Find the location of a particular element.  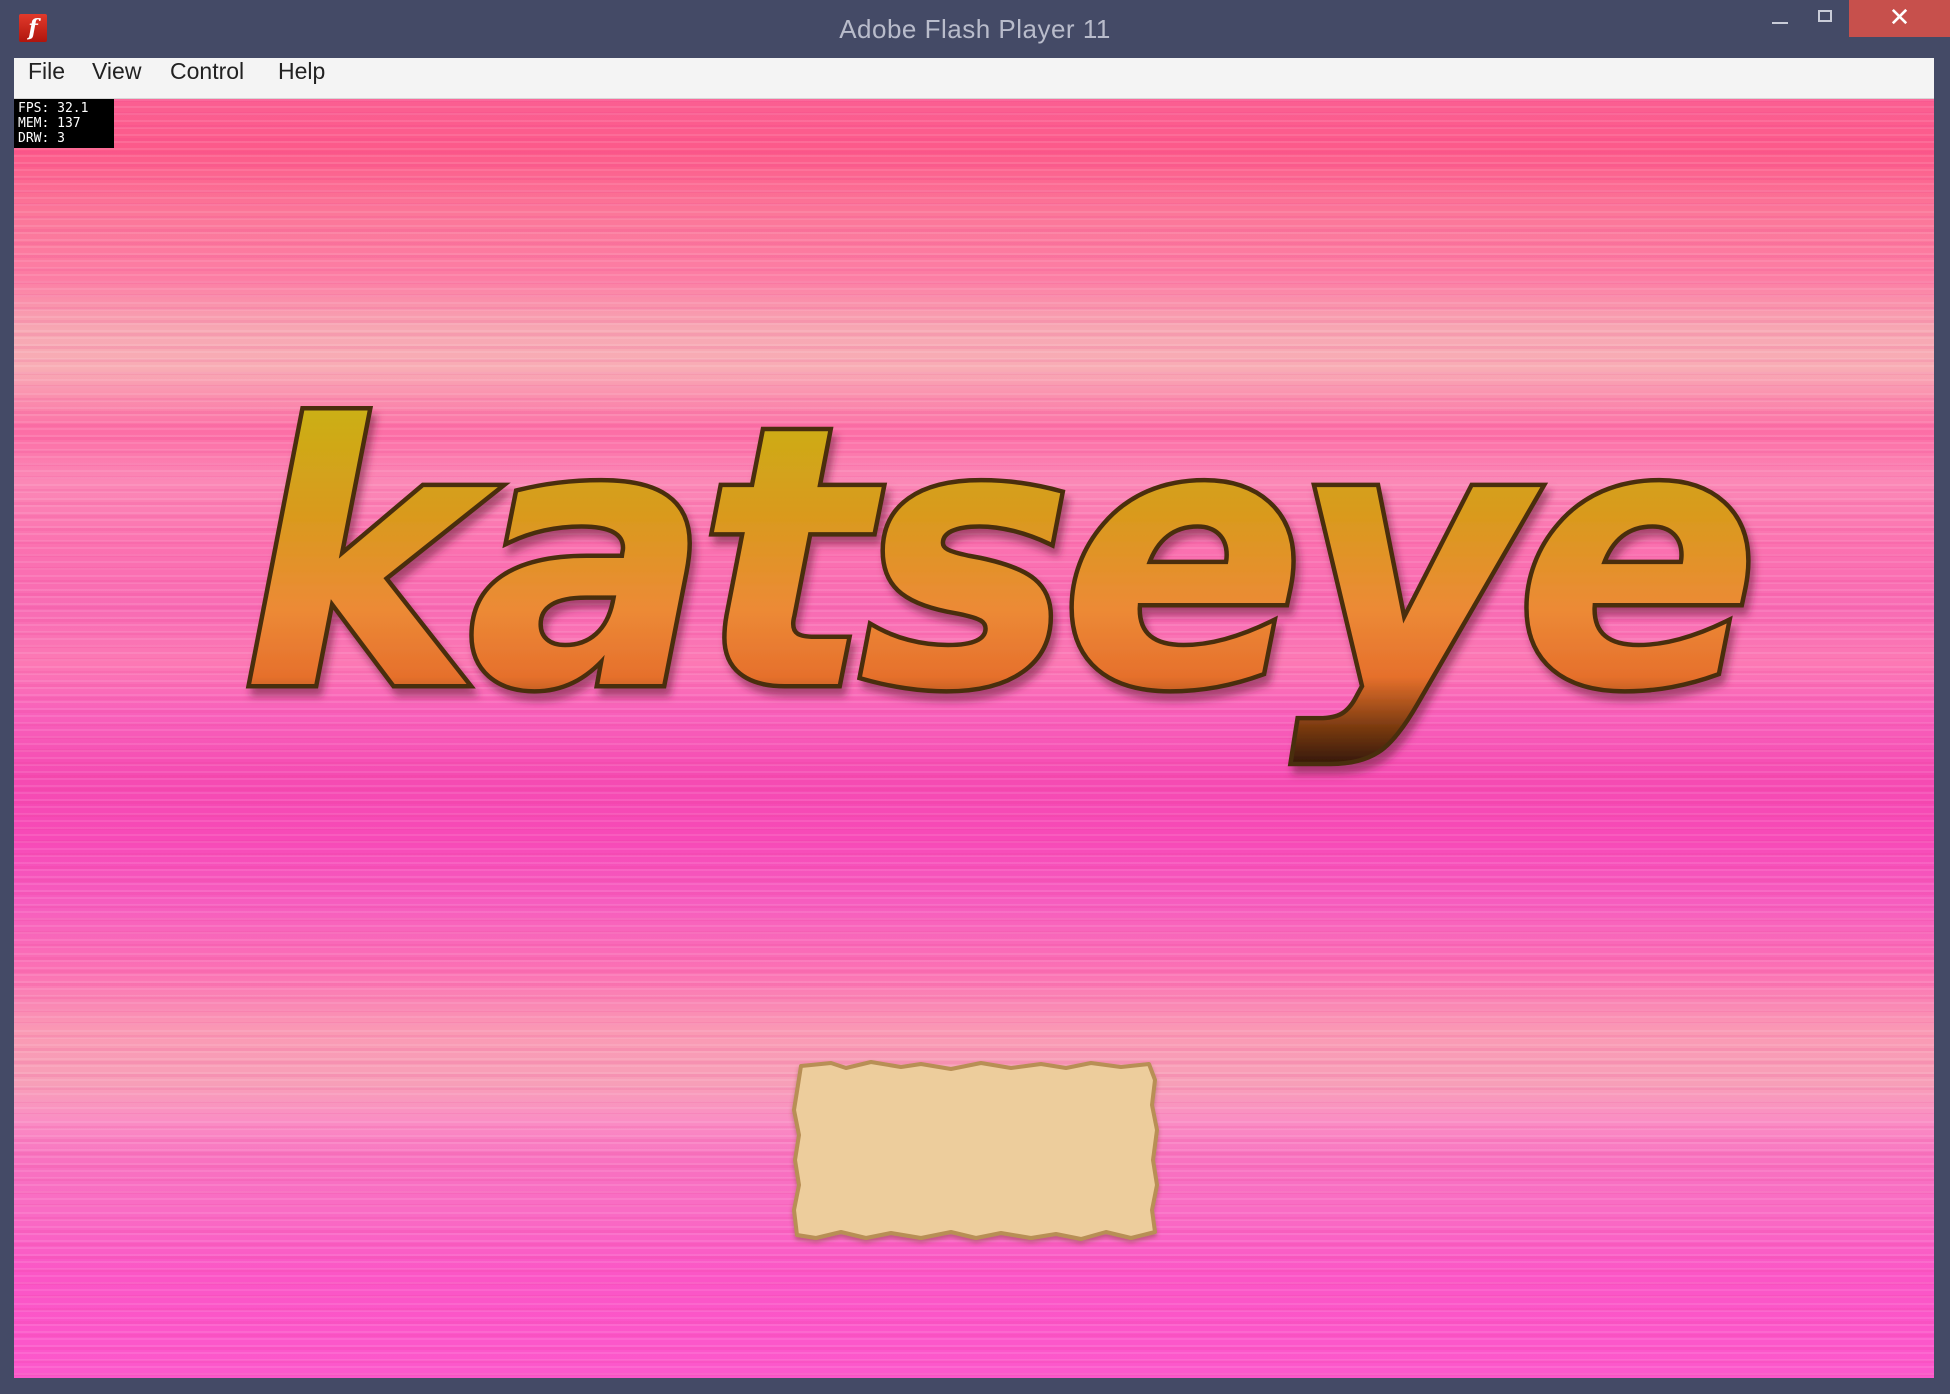

maximize-icon is located at coordinates (1825, 16).